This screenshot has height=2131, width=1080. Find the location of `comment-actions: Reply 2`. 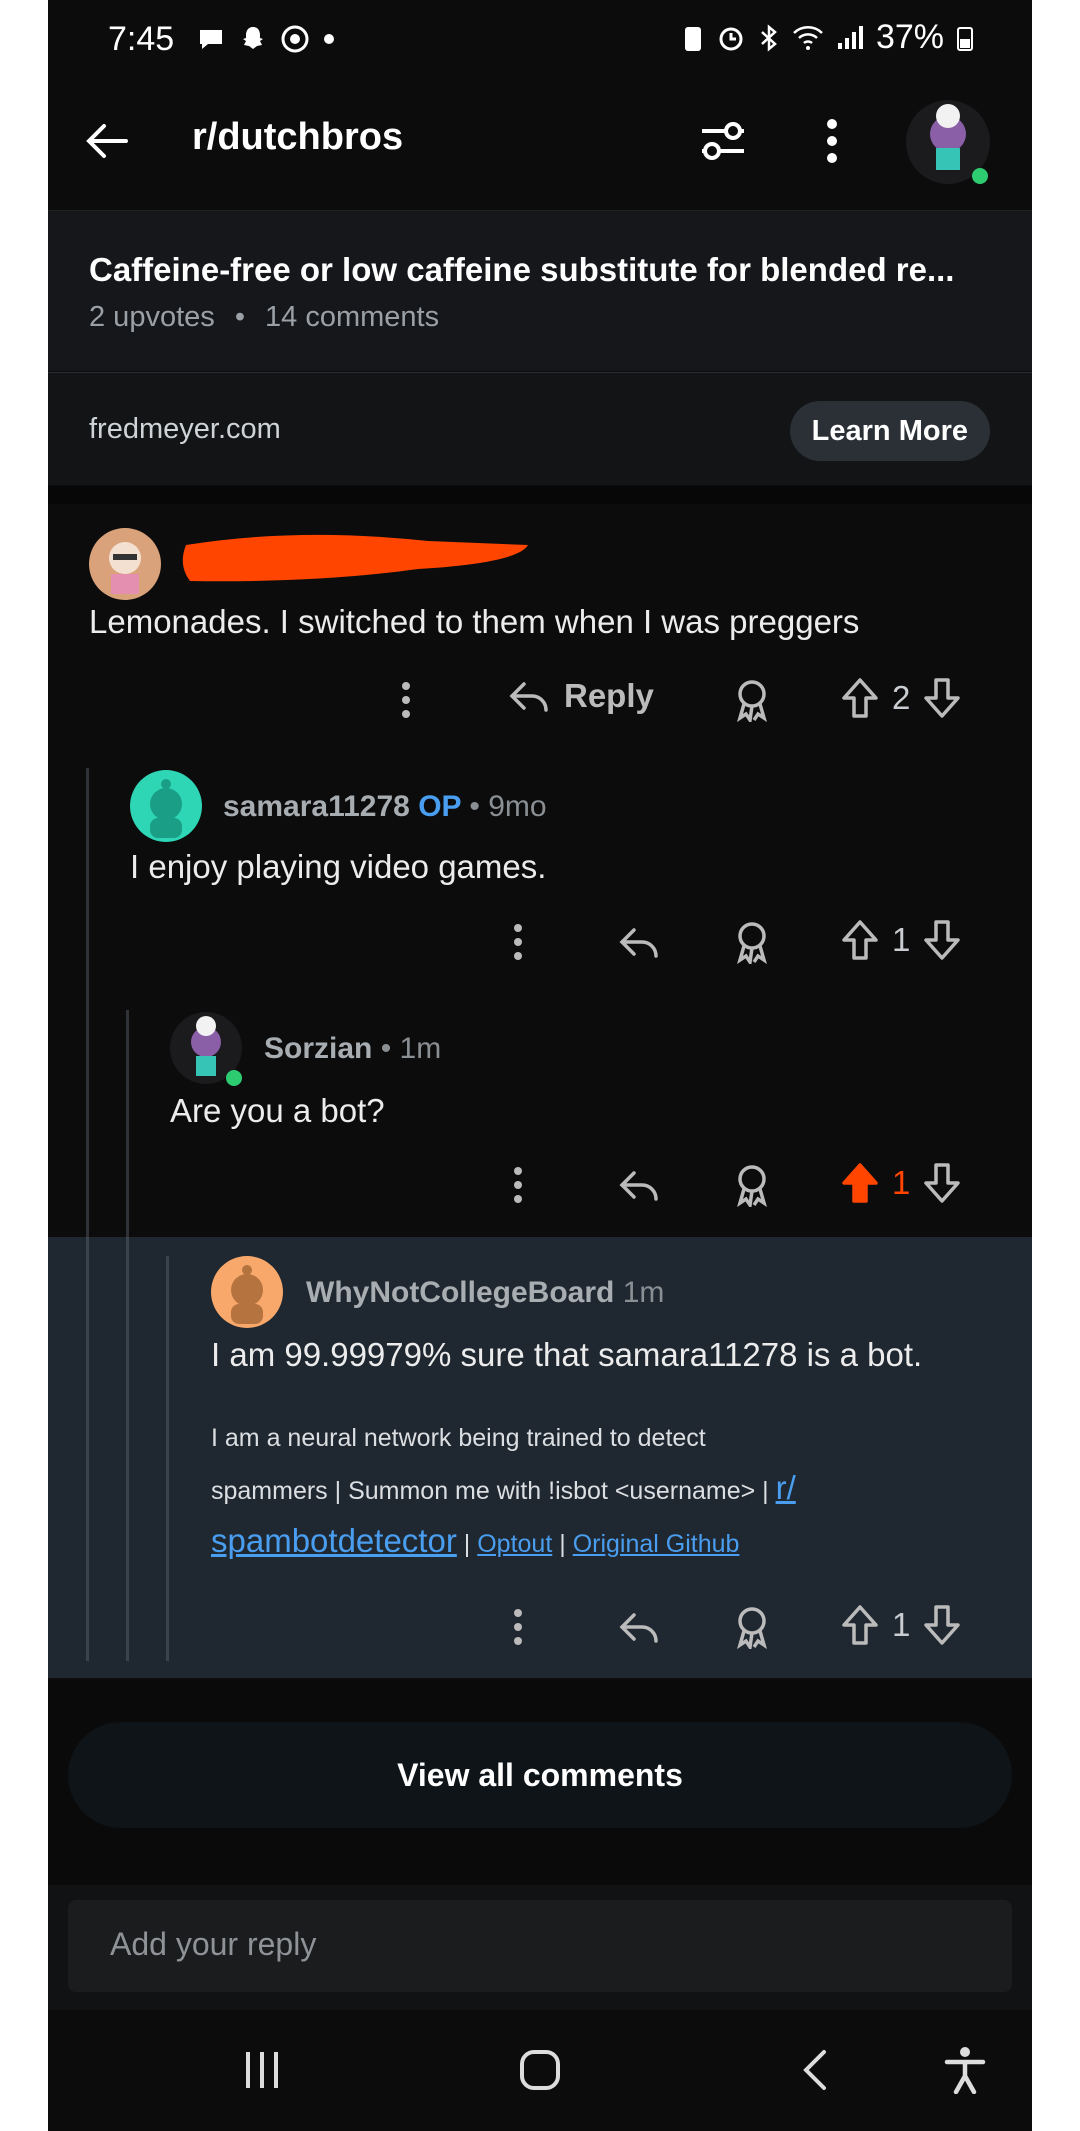

comment-actions: Reply 2 is located at coordinates (540, 700).